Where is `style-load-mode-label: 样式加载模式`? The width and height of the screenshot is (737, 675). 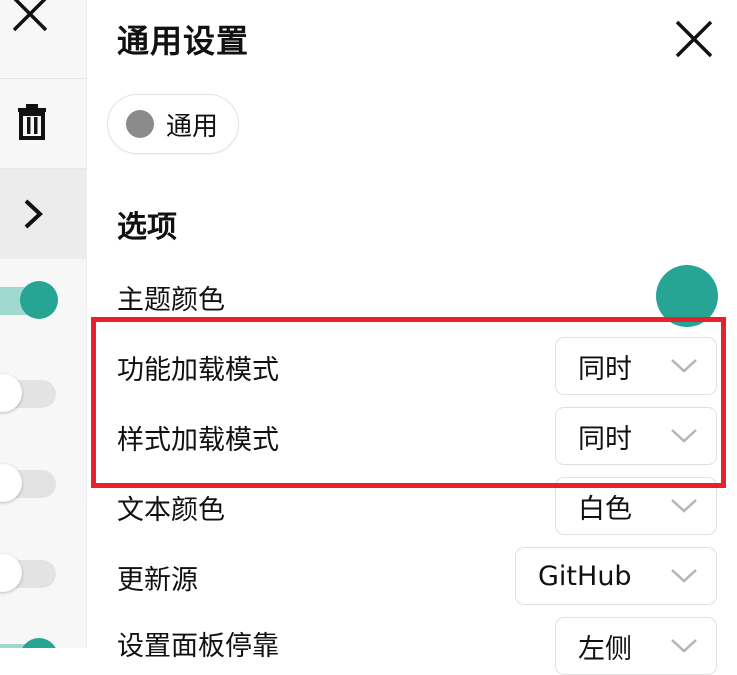 style-load-mode-label: 样式加载模式 is located at coordinates (198, 440).